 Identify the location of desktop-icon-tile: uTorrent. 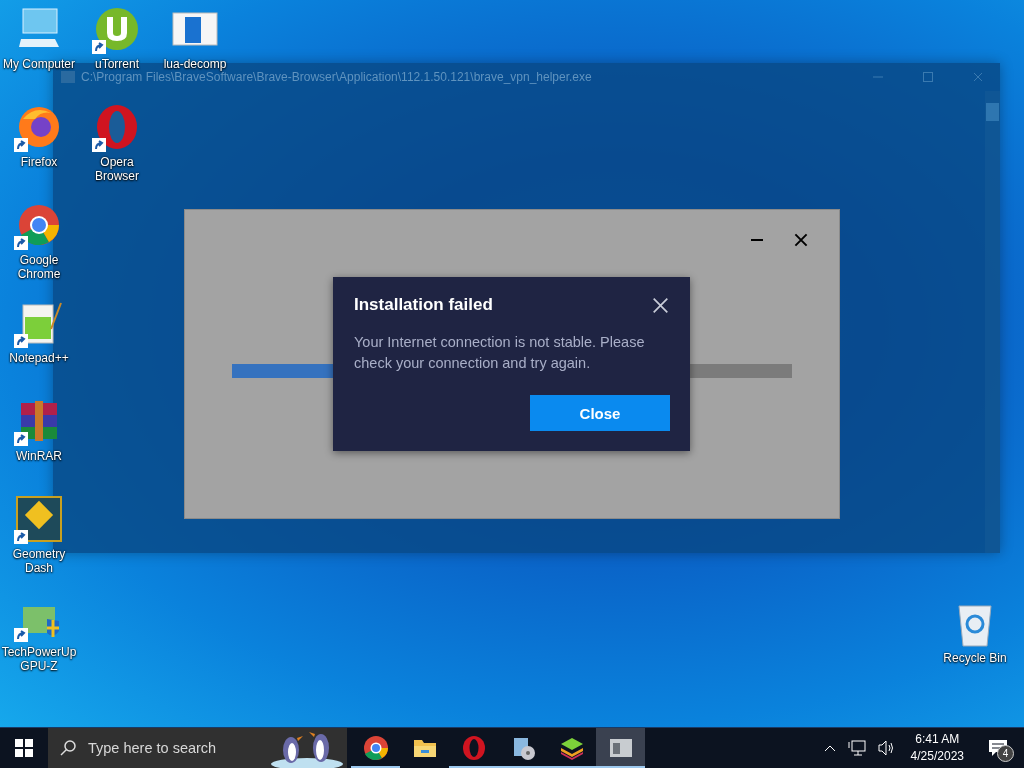
(117, 37).